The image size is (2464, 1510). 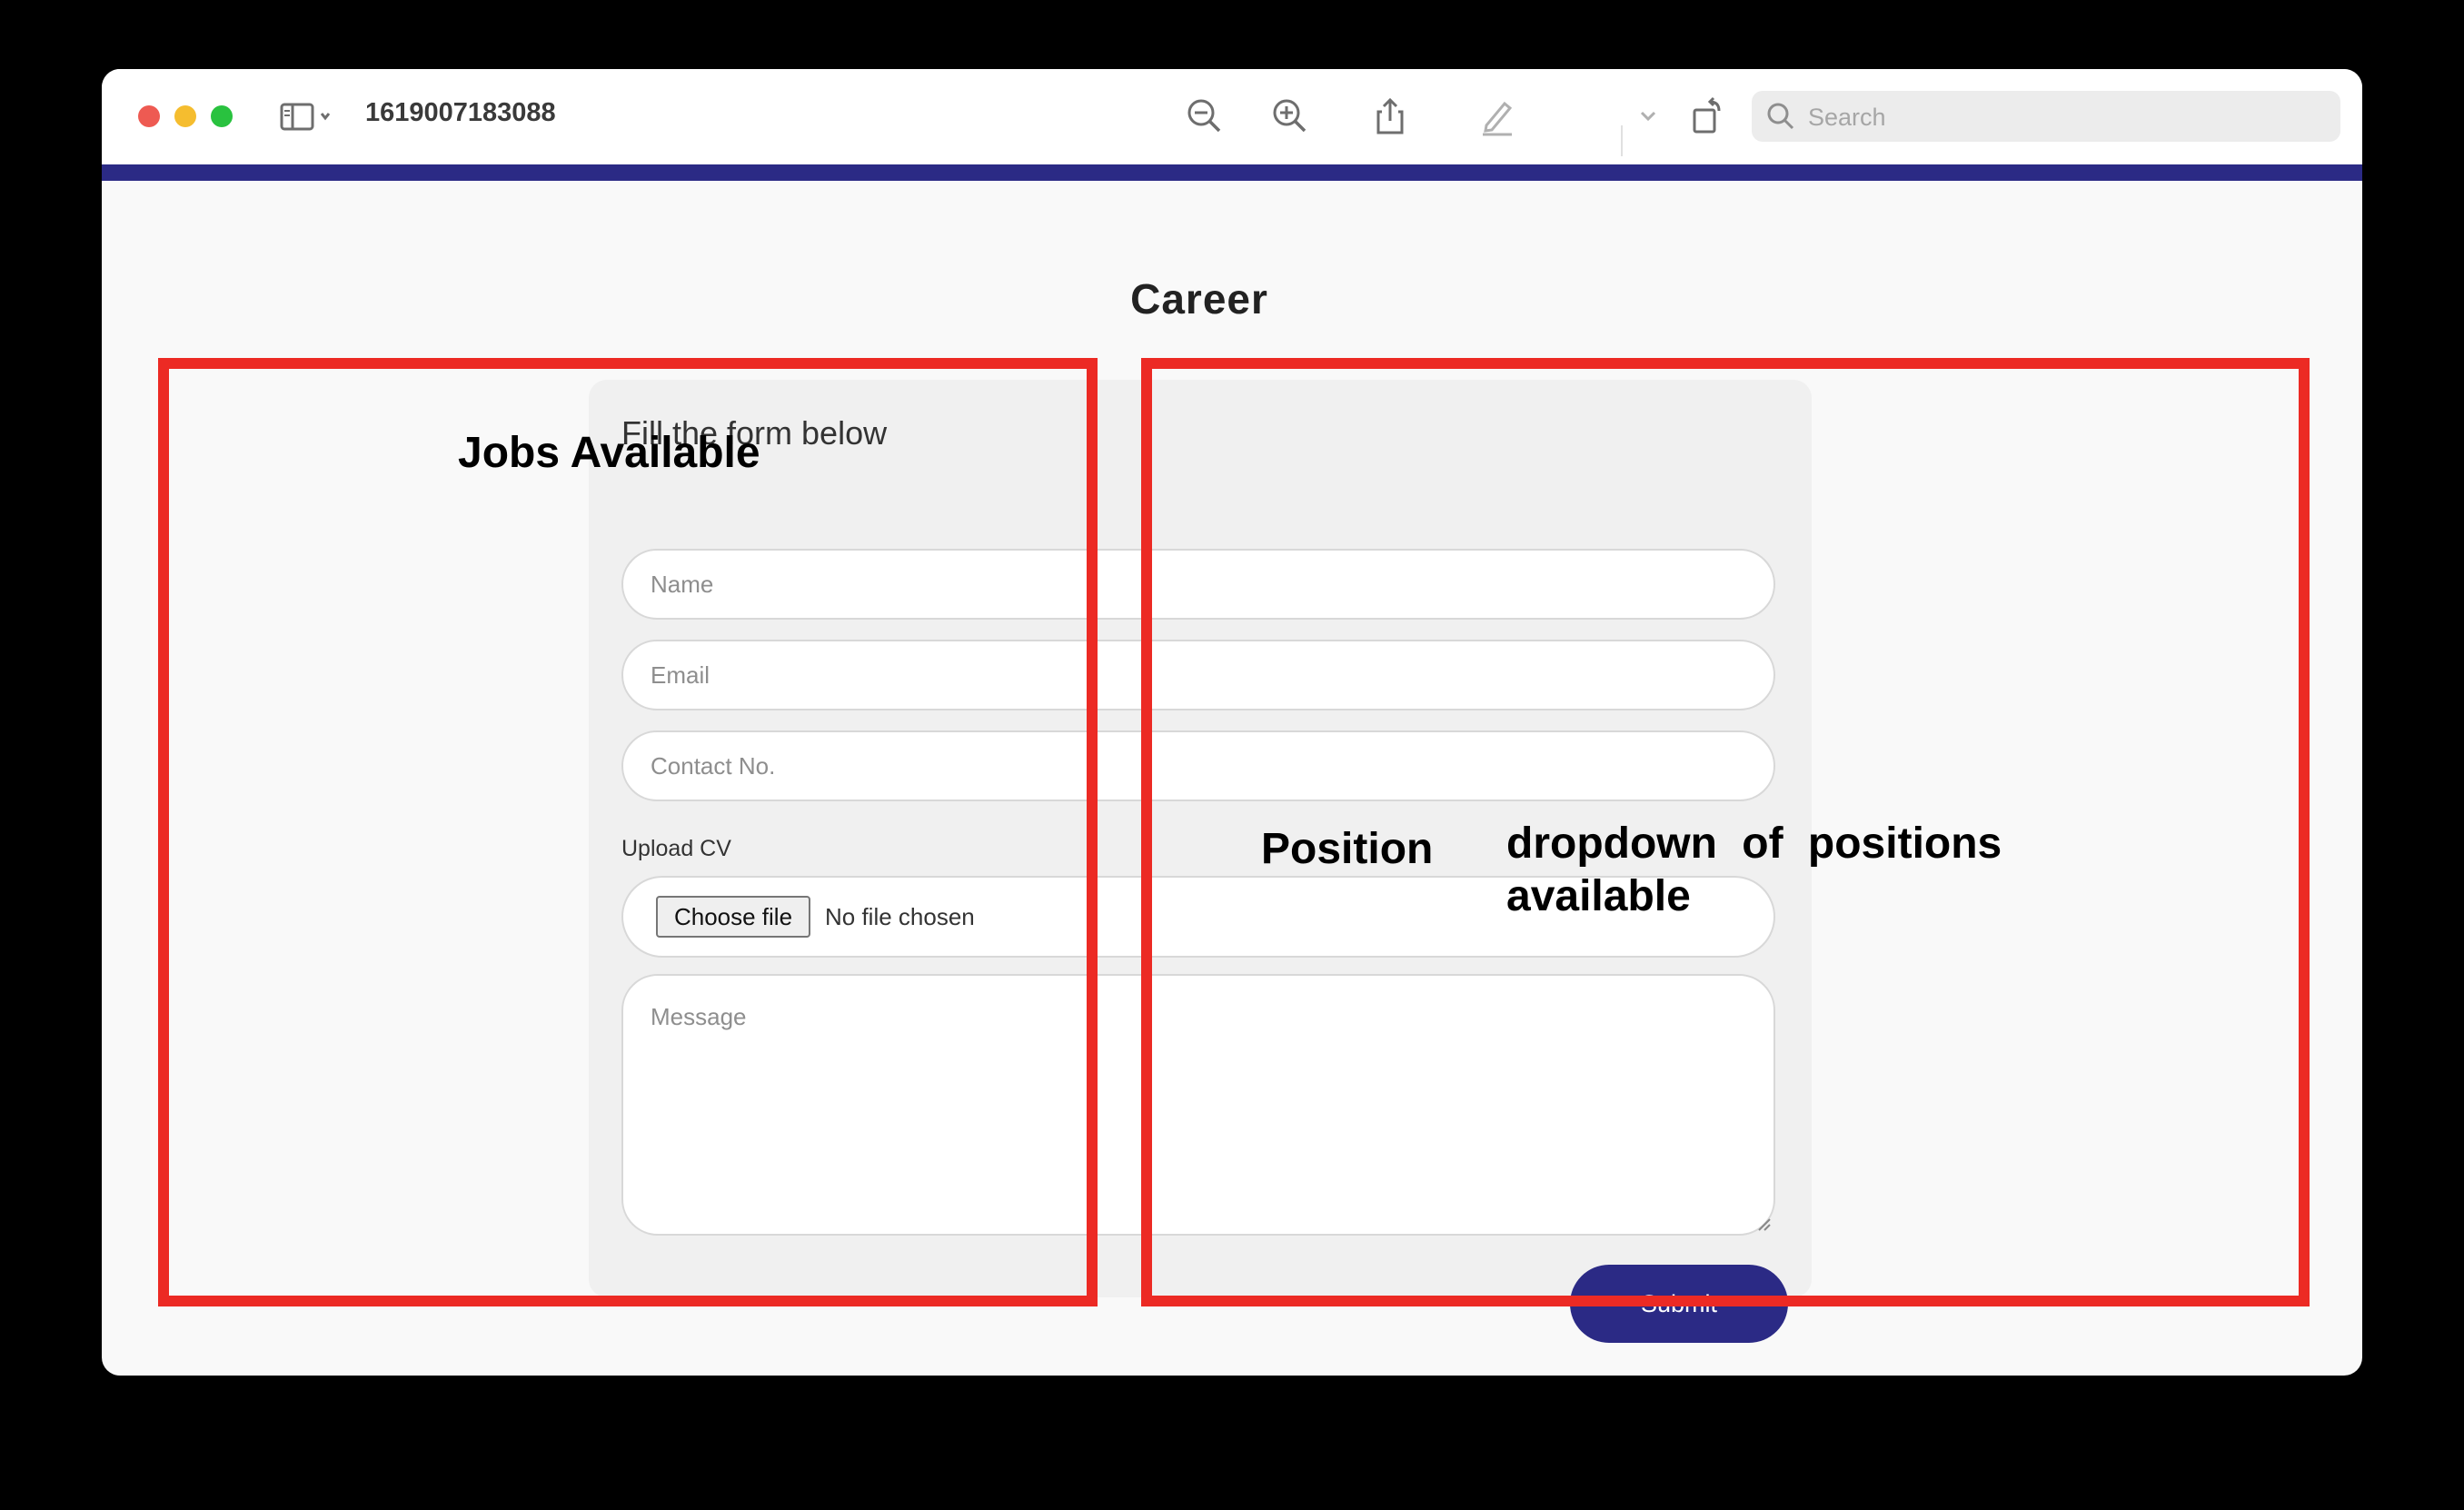 I want to click on sidebar-toggle-icon, so click(x=305, y=117).